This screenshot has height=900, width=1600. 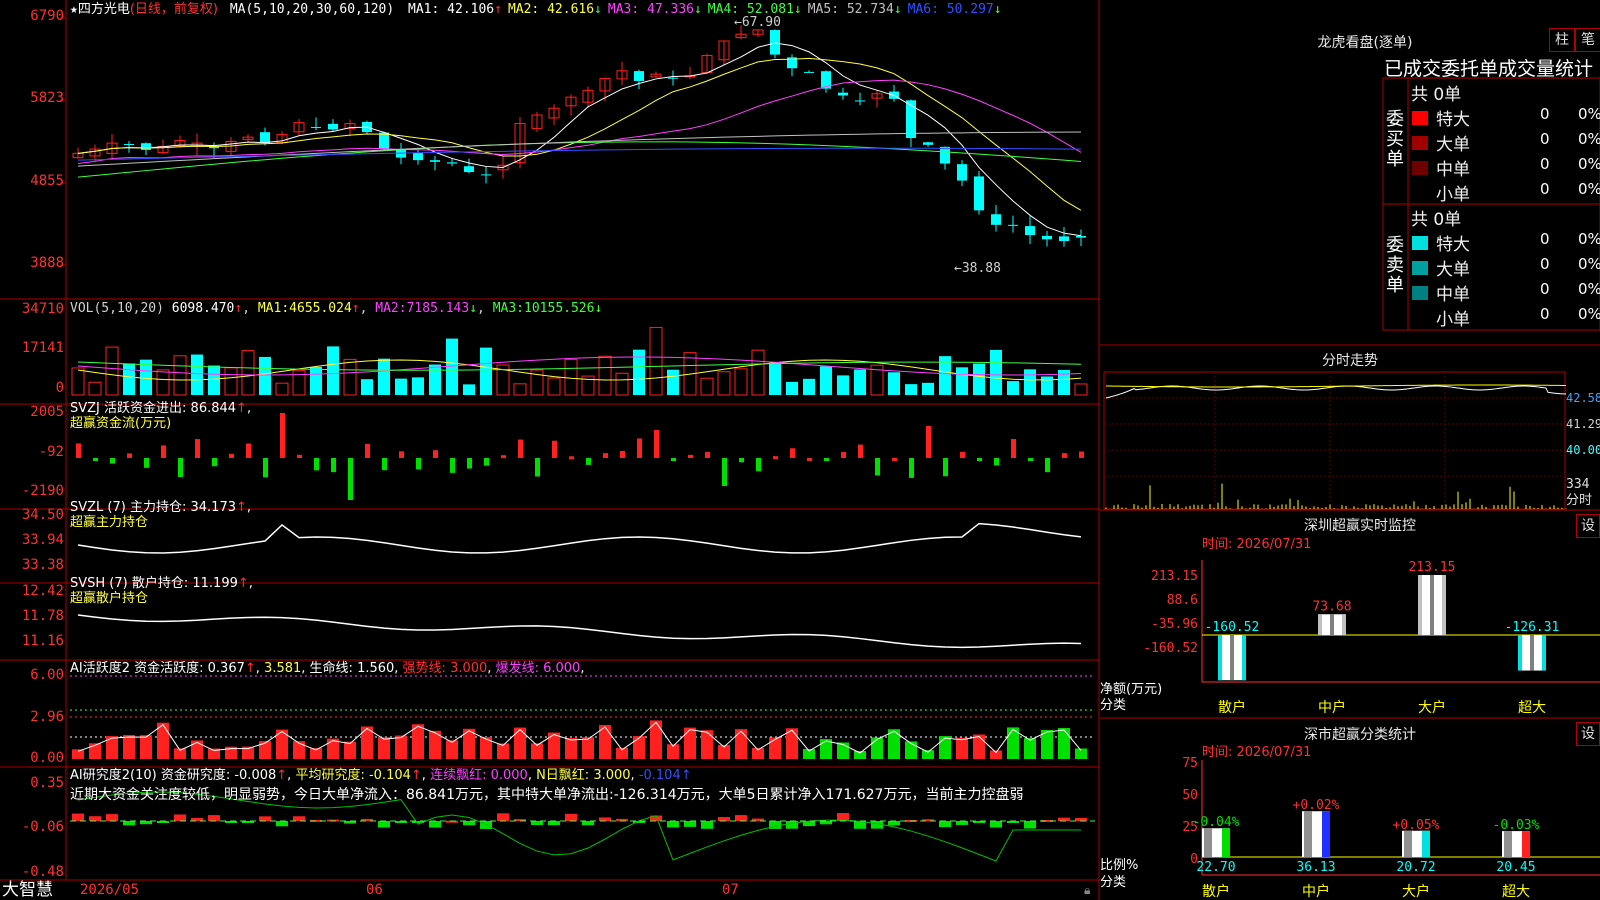 I want to click on ma2-line, so click(x=579, y=134).